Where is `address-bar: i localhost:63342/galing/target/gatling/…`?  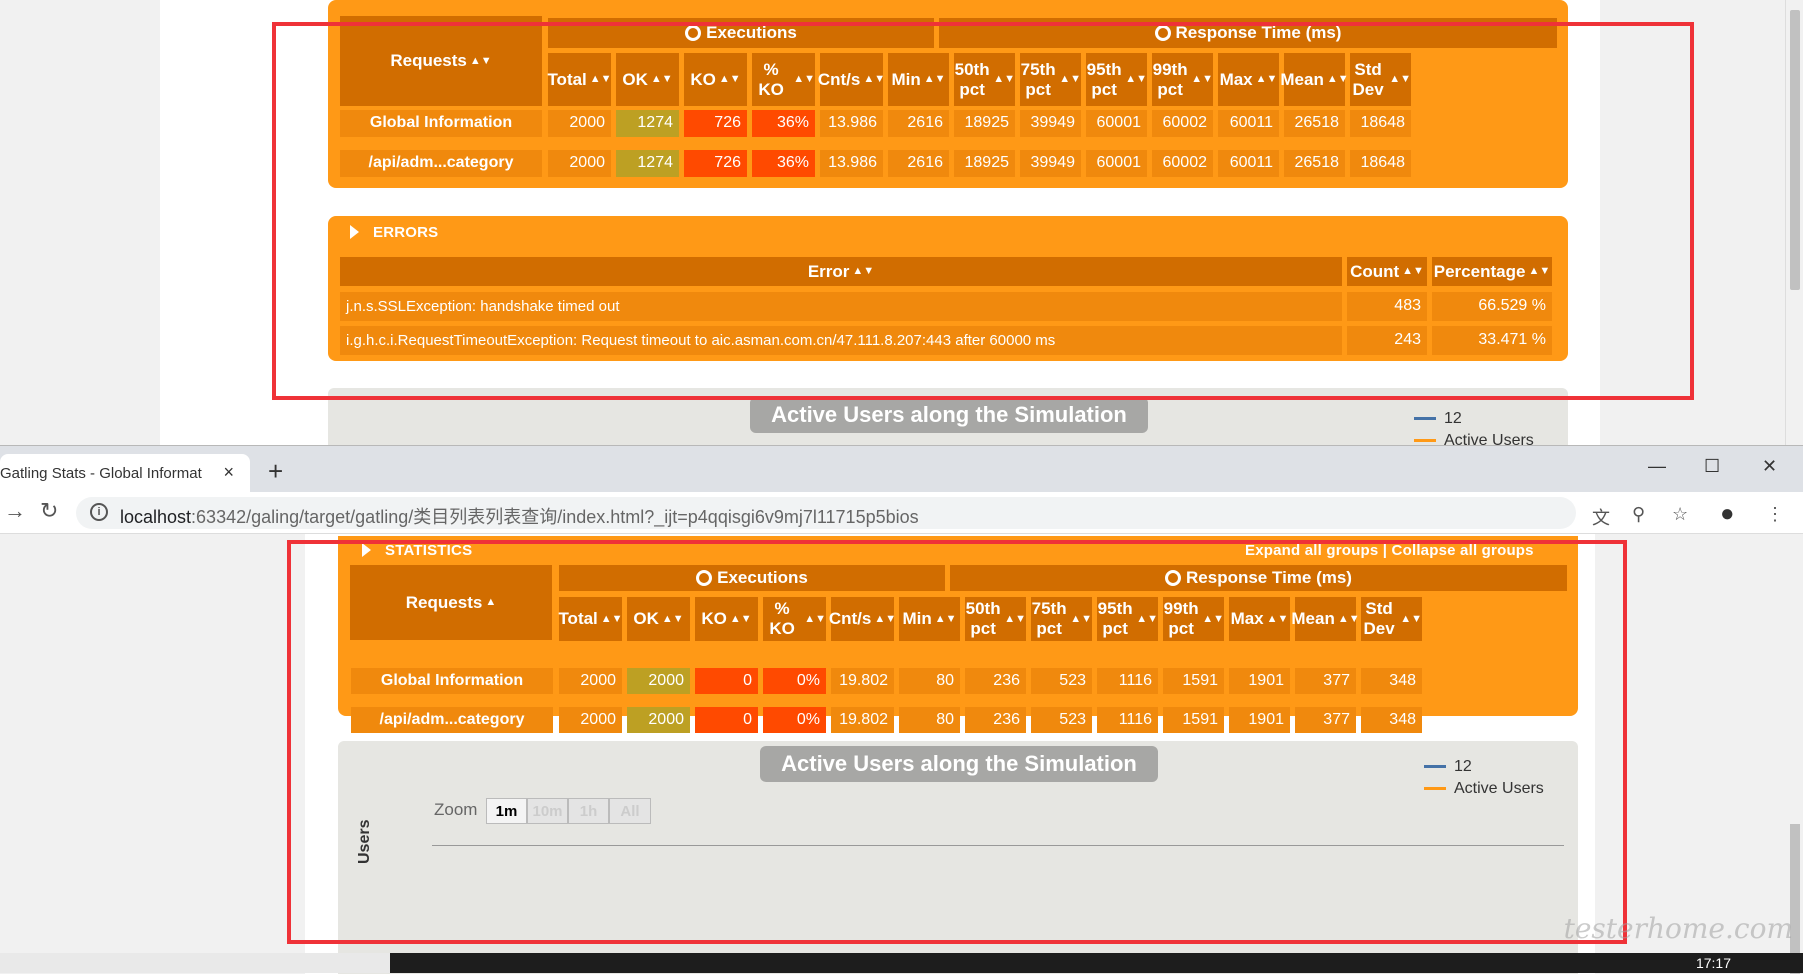
address-bar: i localhost:63342/galing/target/gatling/… is located at coordinates (826, 513).